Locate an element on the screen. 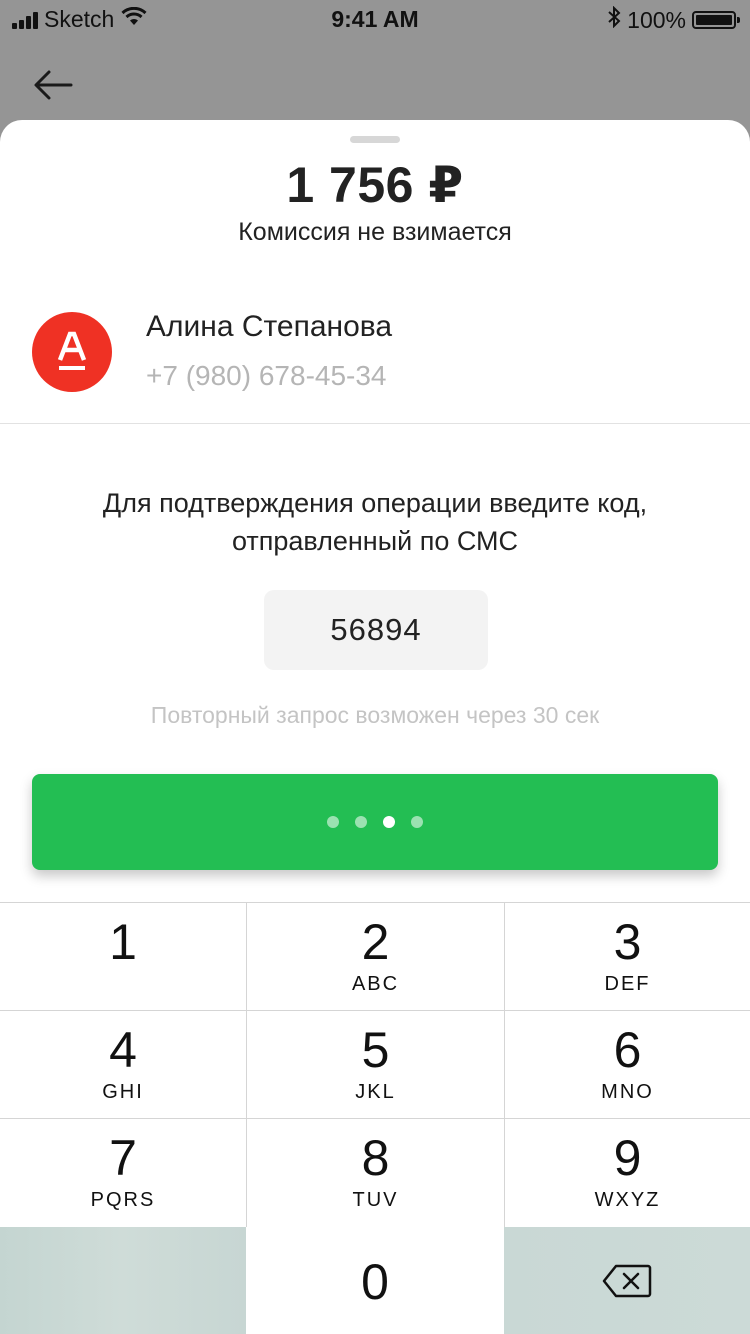 This screenshot has height=1334, width=750. key-blank is located at coordinates (123, 1280).